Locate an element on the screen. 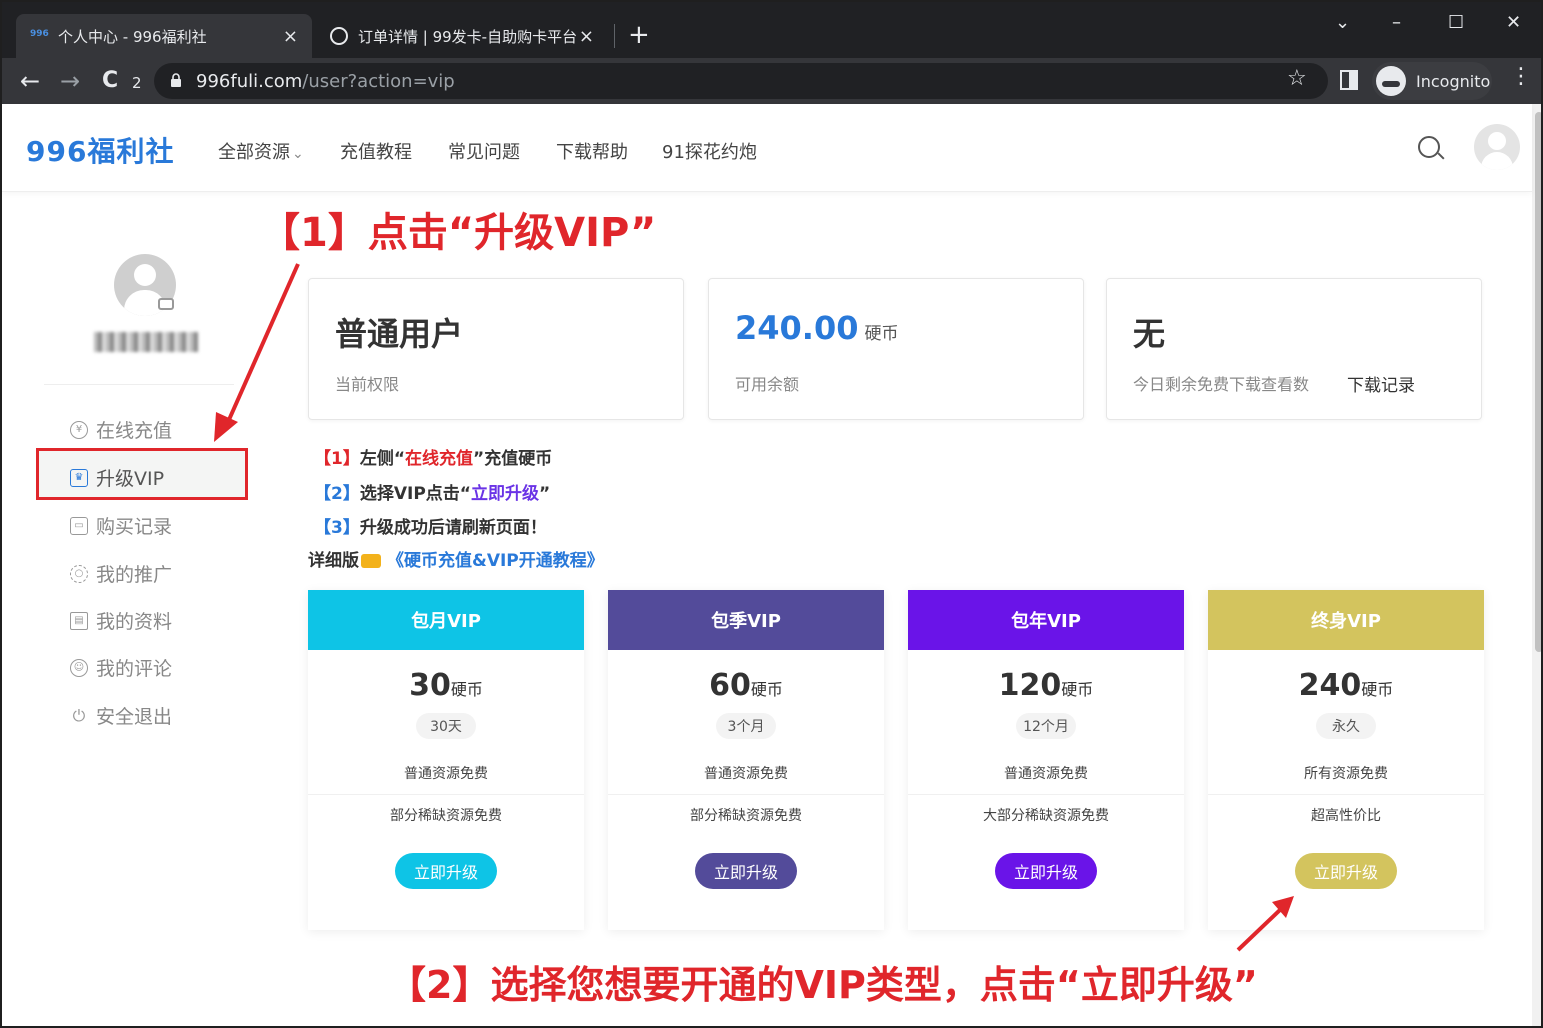 The height and width of the screenshot is (1028, 1543). arrow-to-upgrade-button is located at coordinates (1265, 924).